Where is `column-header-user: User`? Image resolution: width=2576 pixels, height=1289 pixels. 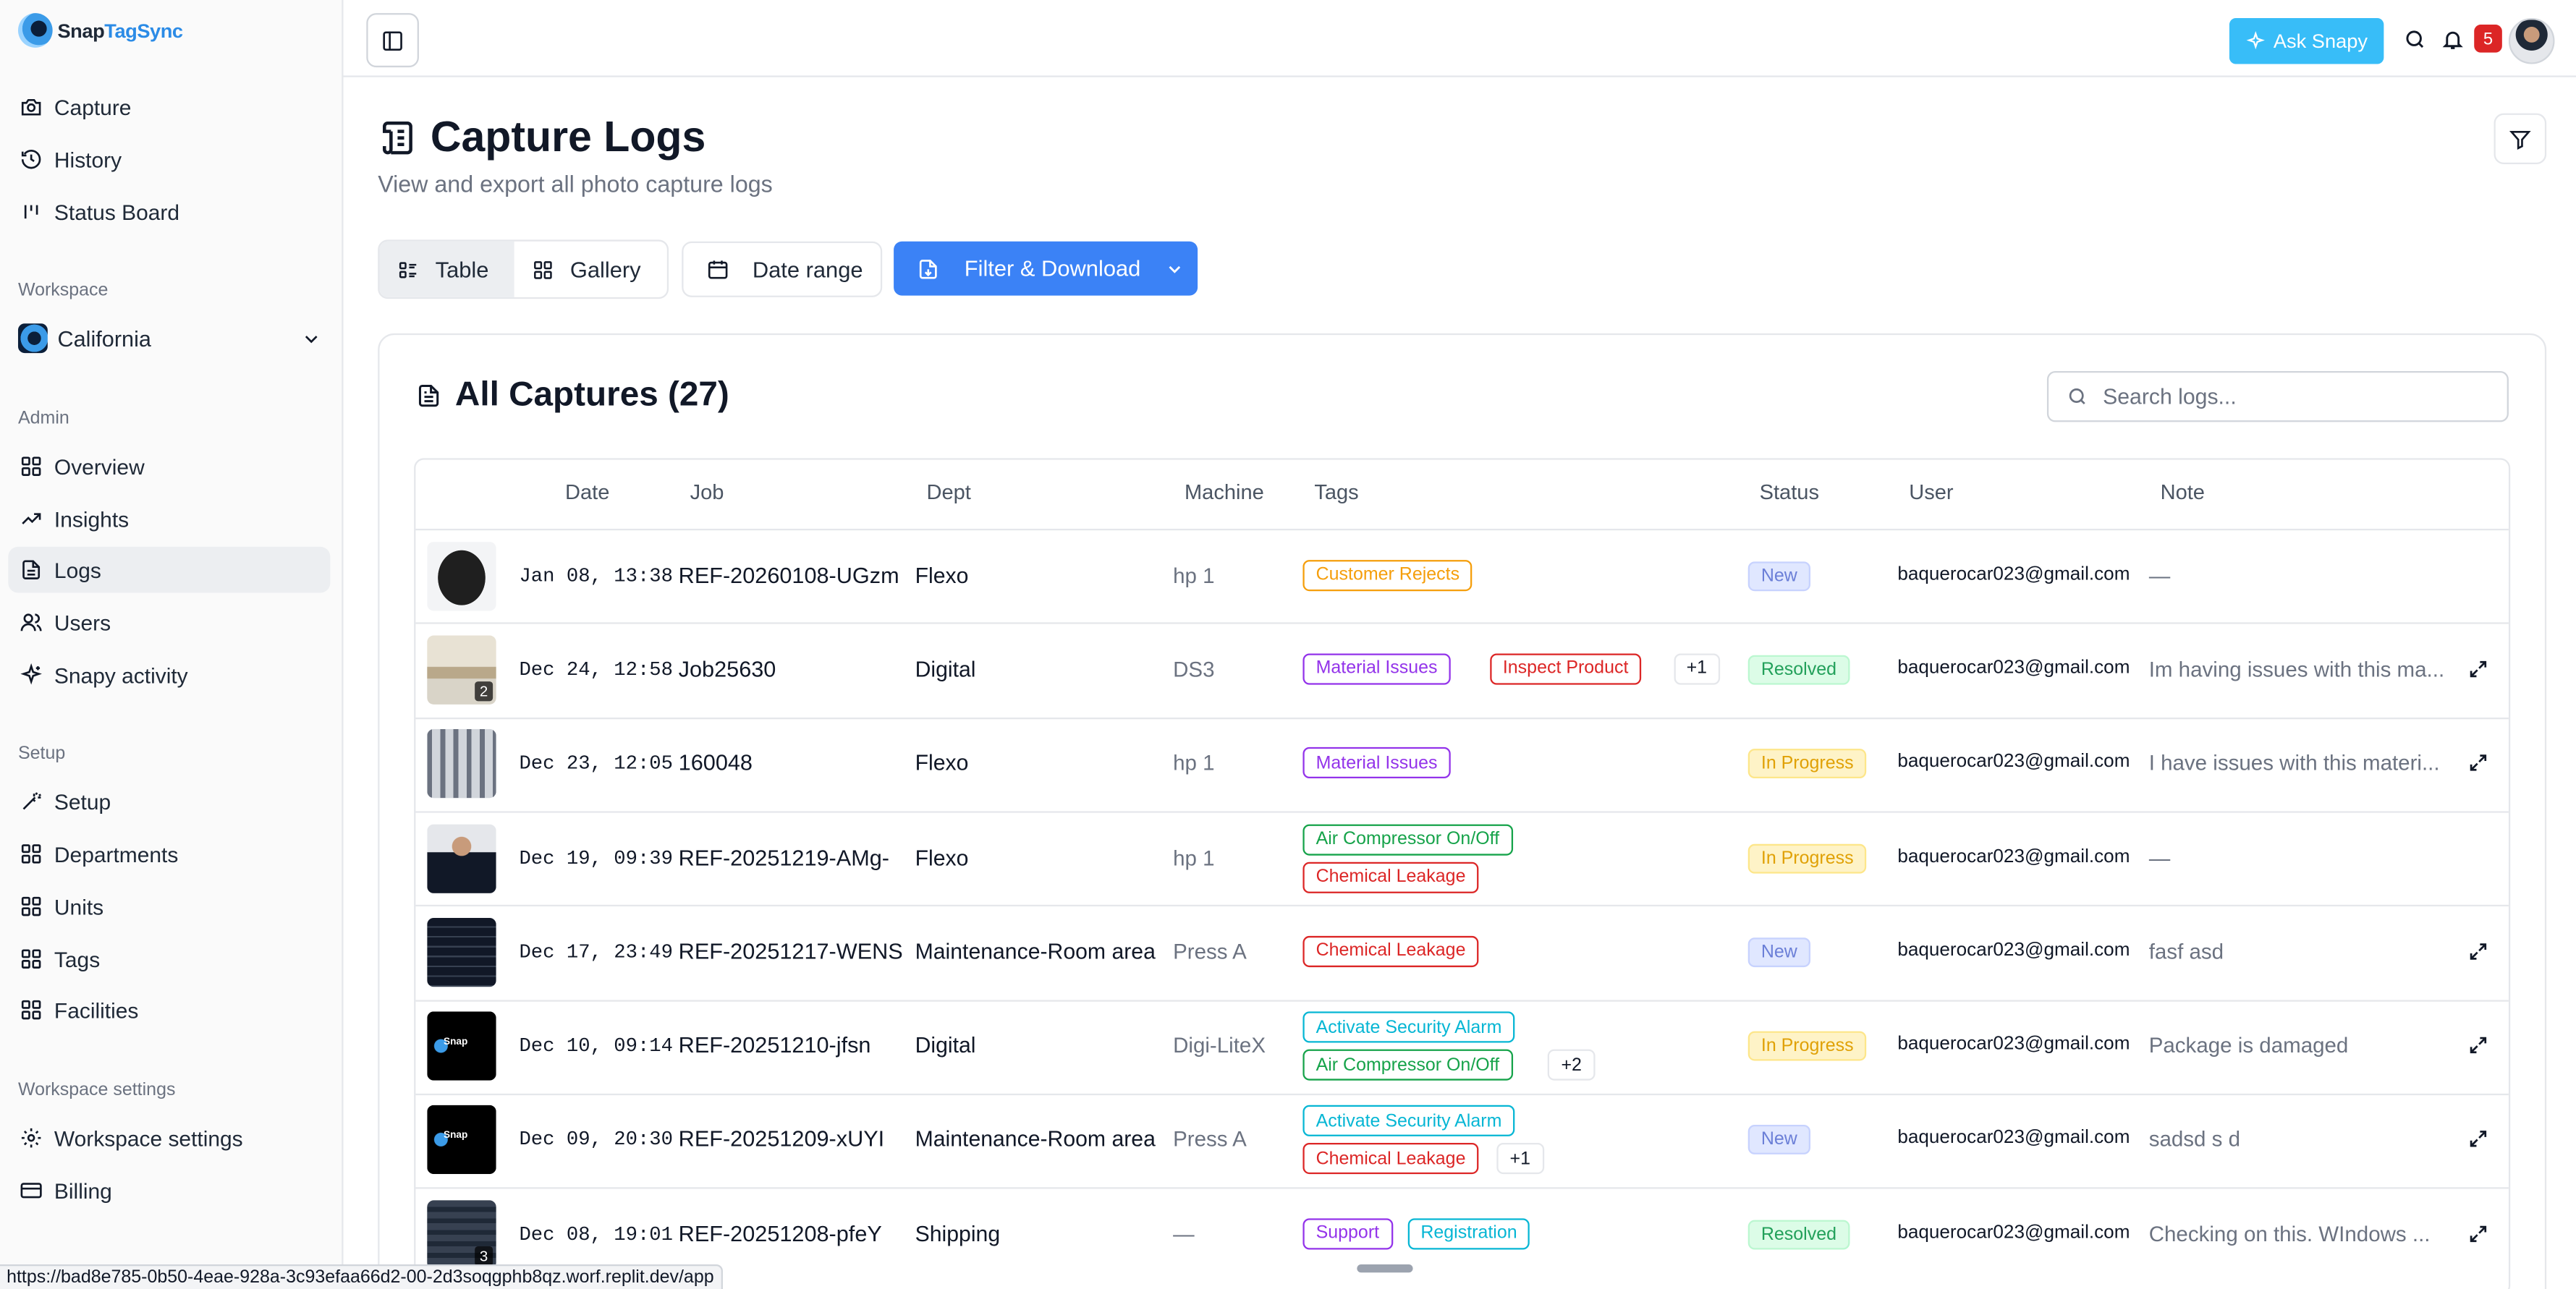 column-header-user: User is located at coordinates (1931, 492).